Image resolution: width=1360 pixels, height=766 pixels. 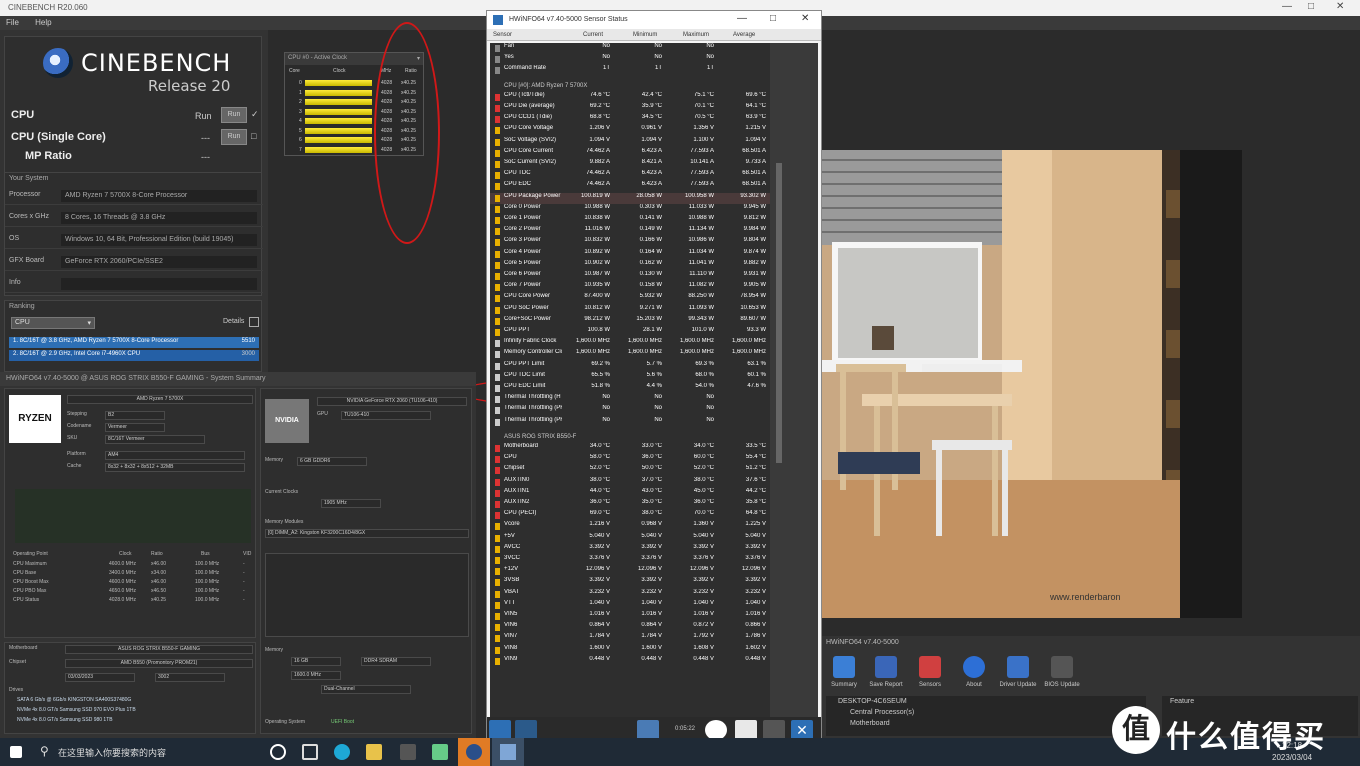 What do you see at coordinates (630, 70) in the screenshot?
I see `sensor-row: Command Rate 1T 1T 1T` at bounding box center [630, 70].